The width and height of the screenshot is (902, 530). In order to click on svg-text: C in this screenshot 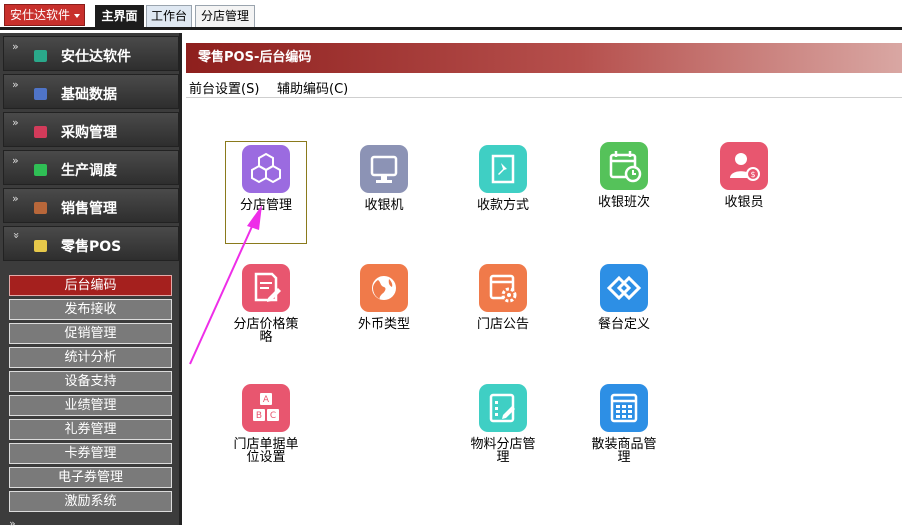, I will do `click(273, 416)`.